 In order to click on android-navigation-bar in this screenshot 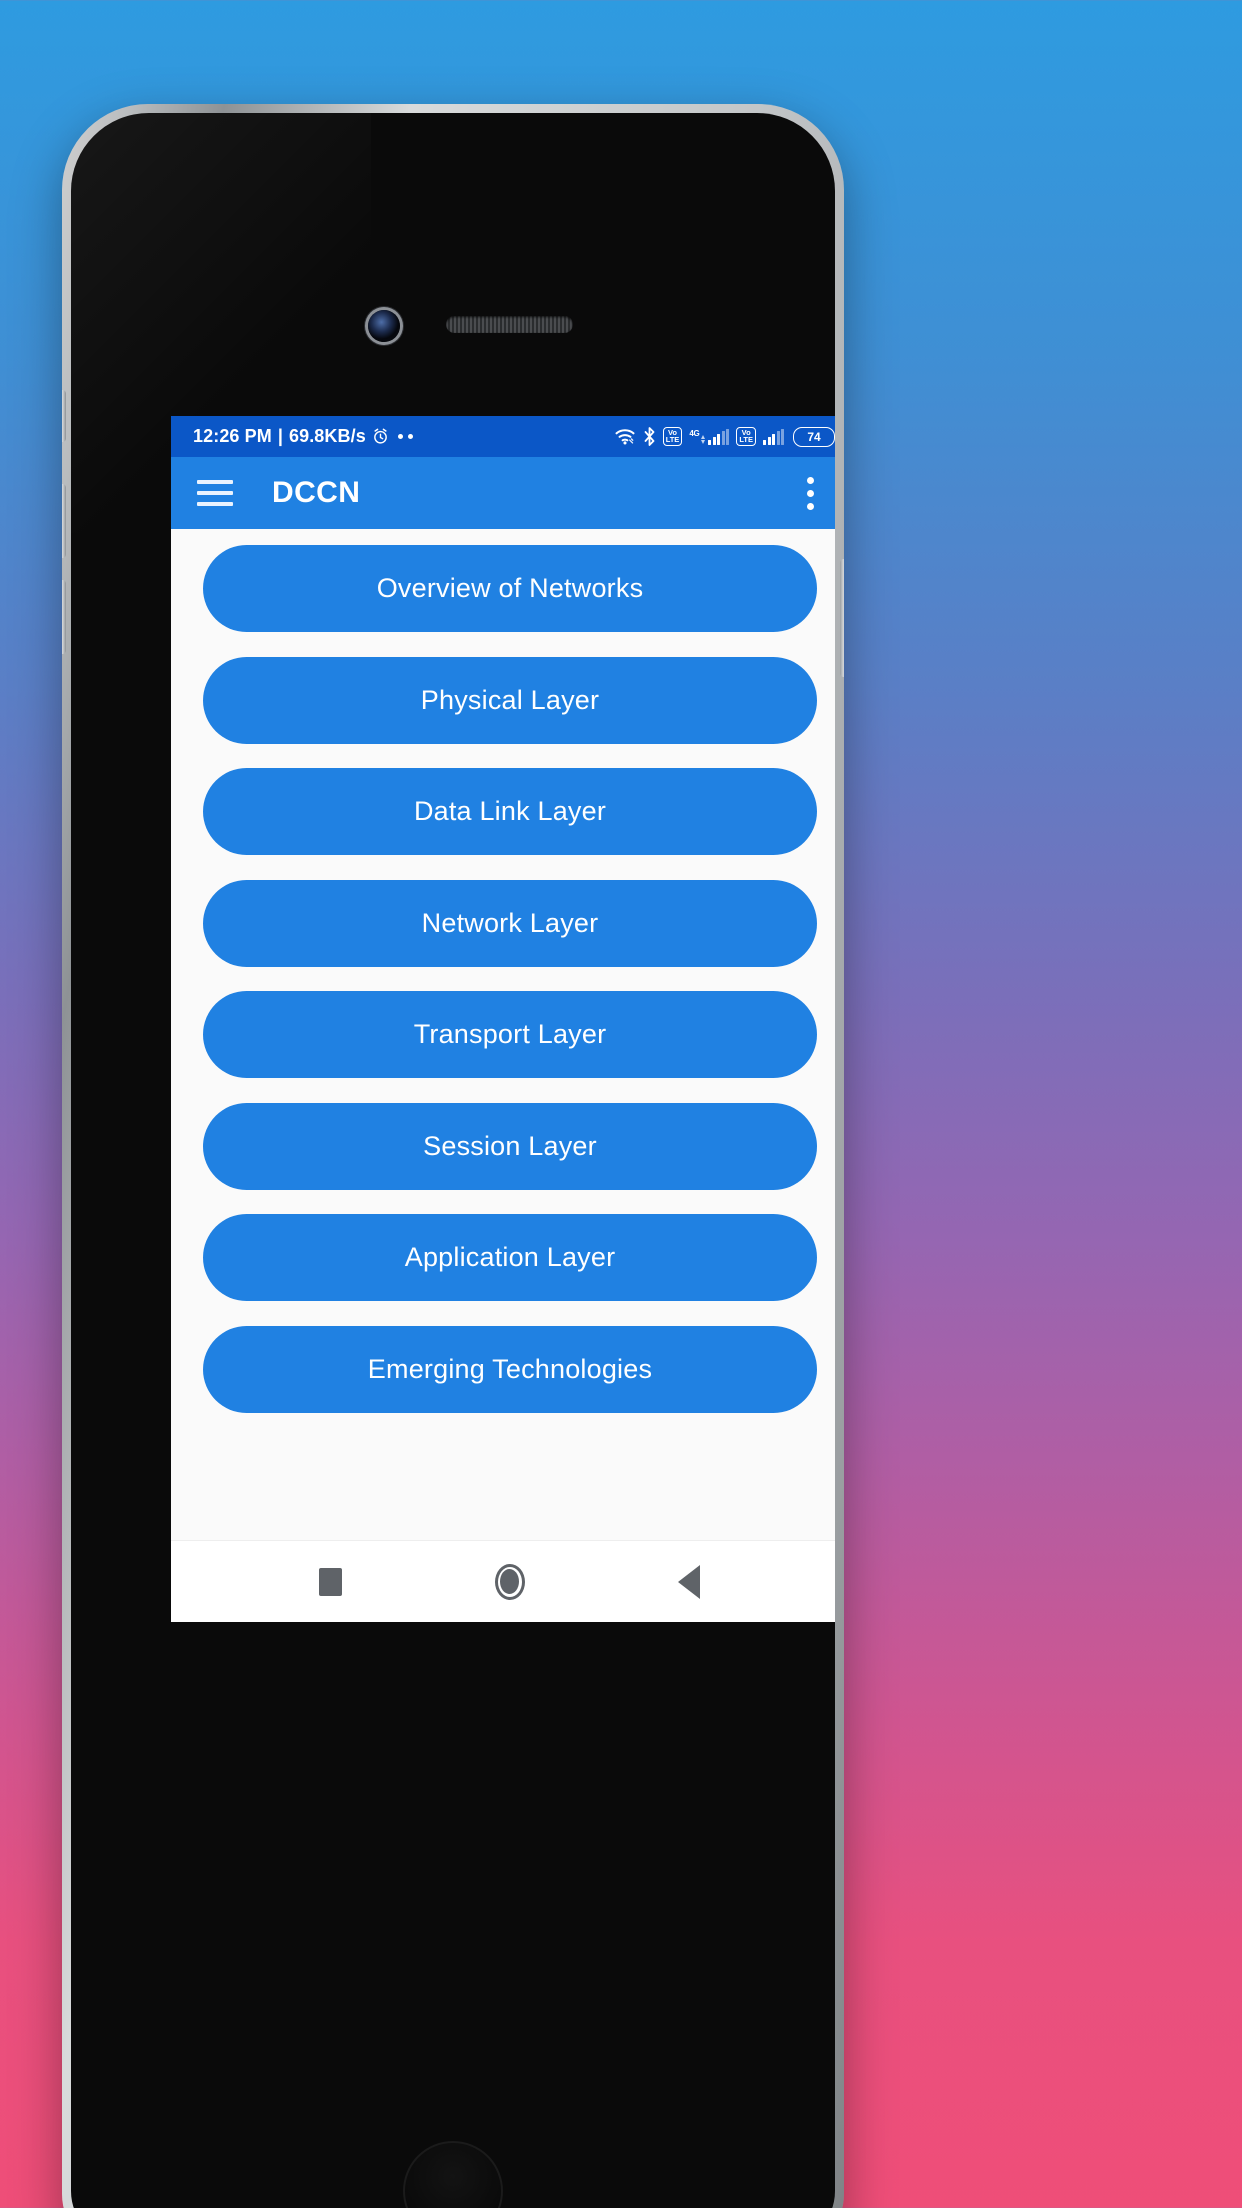, I will do `click(503, 1581)`.